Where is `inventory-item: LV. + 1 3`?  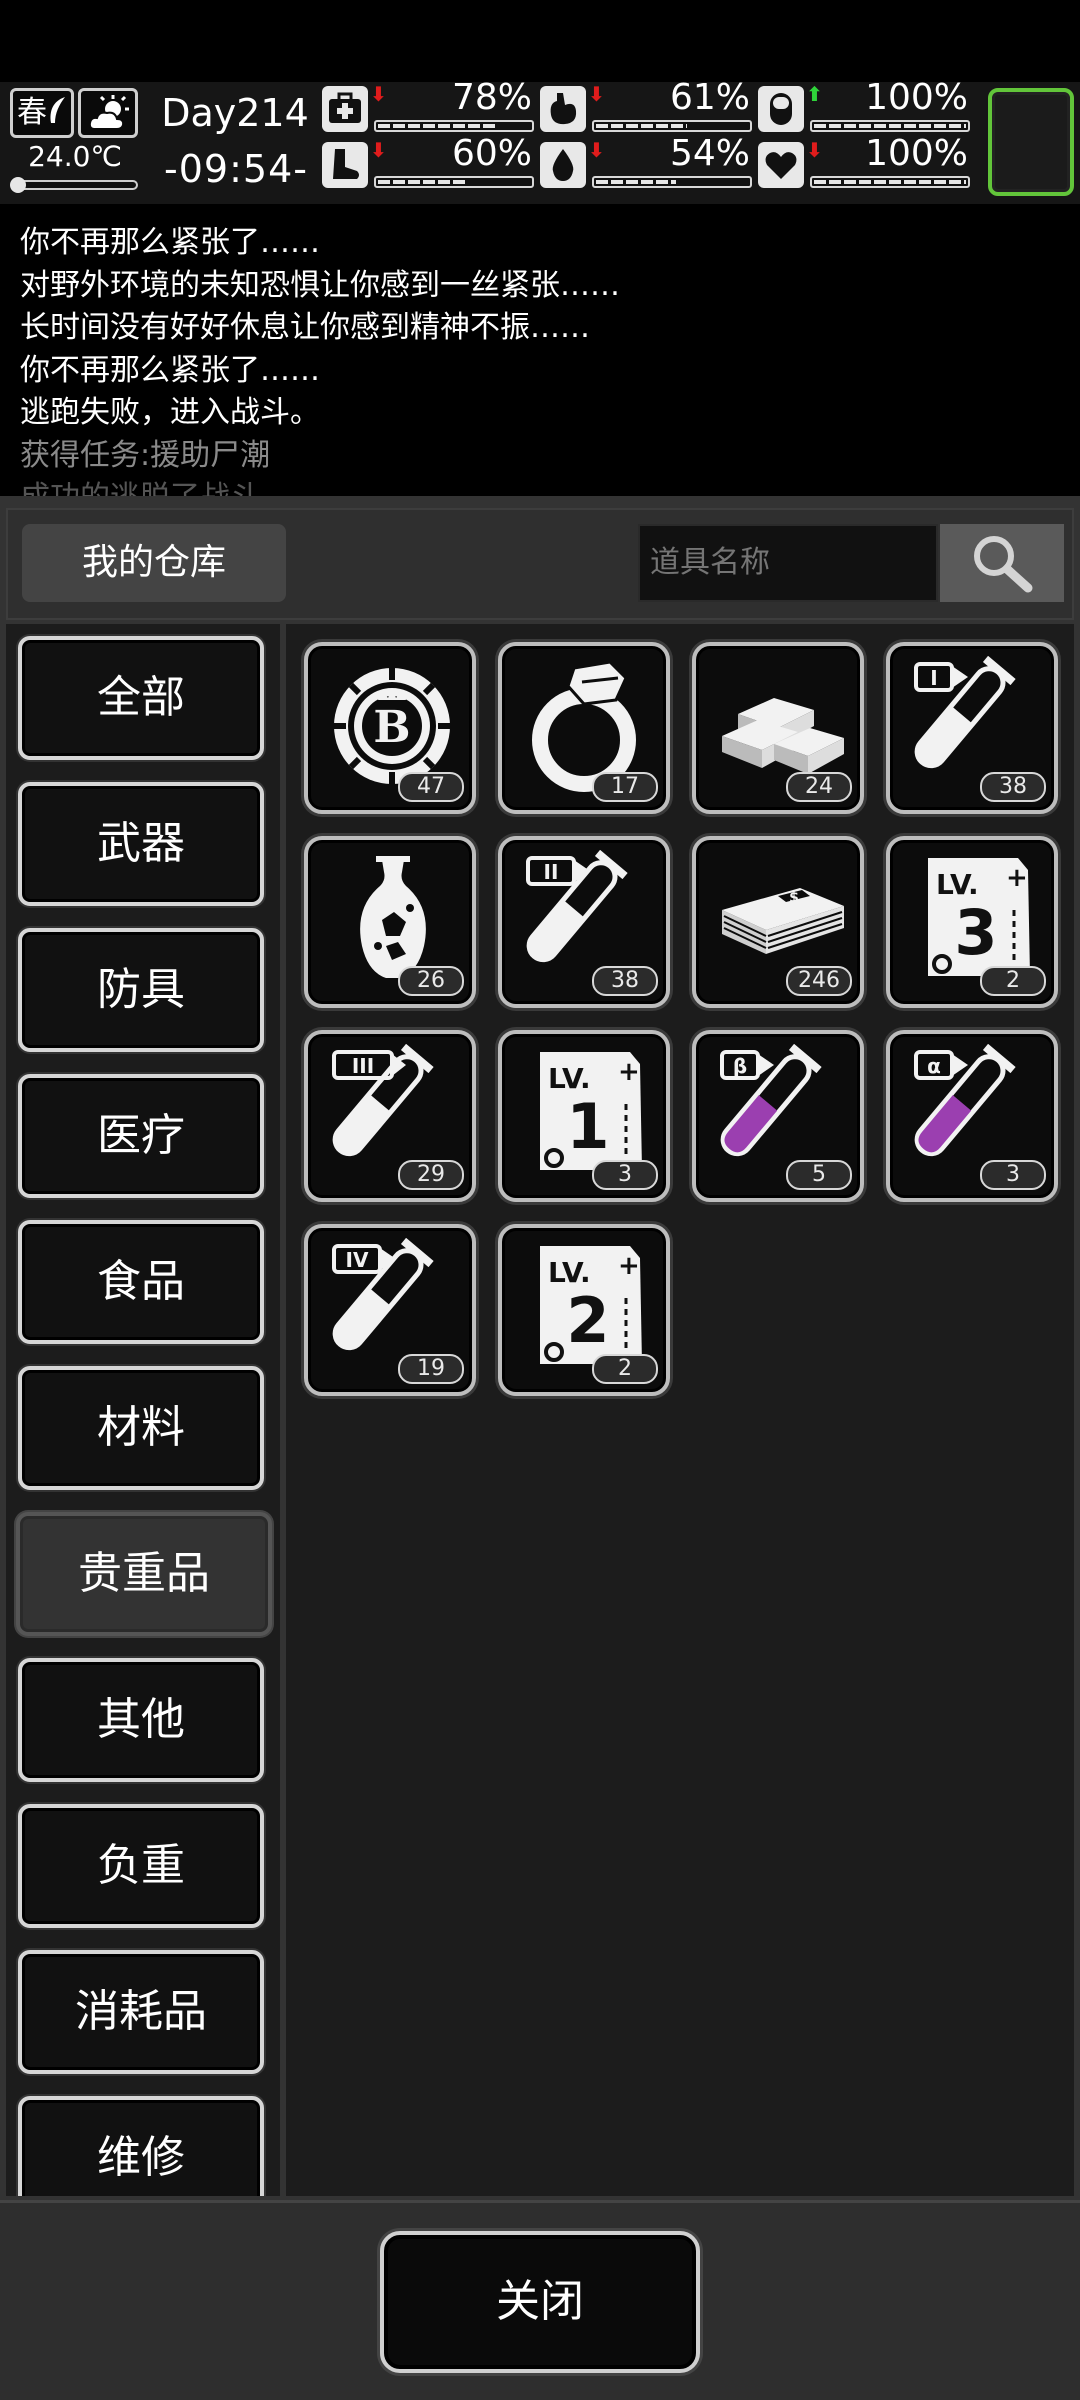 inventory-item: LV. + 1 3 is located at coordinates (584, 1116).